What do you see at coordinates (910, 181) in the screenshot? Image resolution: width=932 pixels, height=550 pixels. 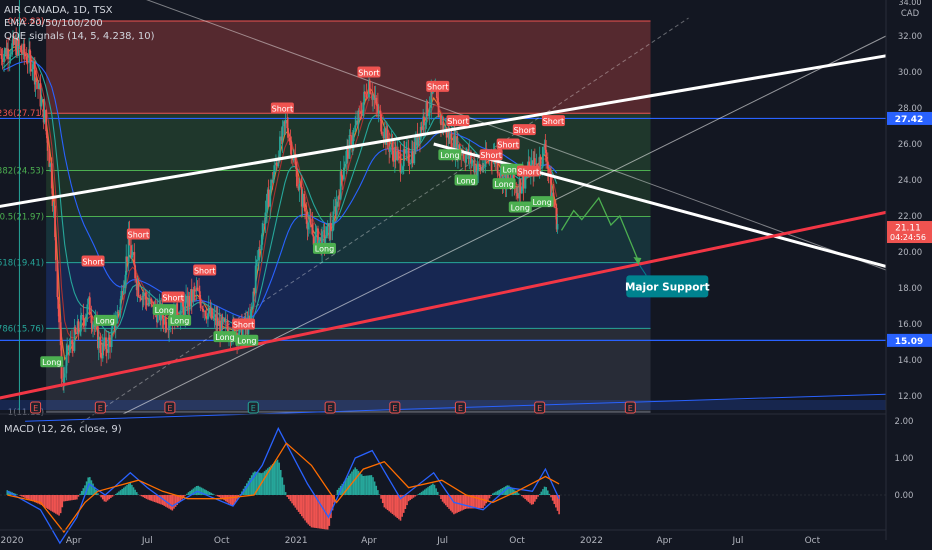 I see `price-axis-tick: 24.00` at bounding box center [910, 181].